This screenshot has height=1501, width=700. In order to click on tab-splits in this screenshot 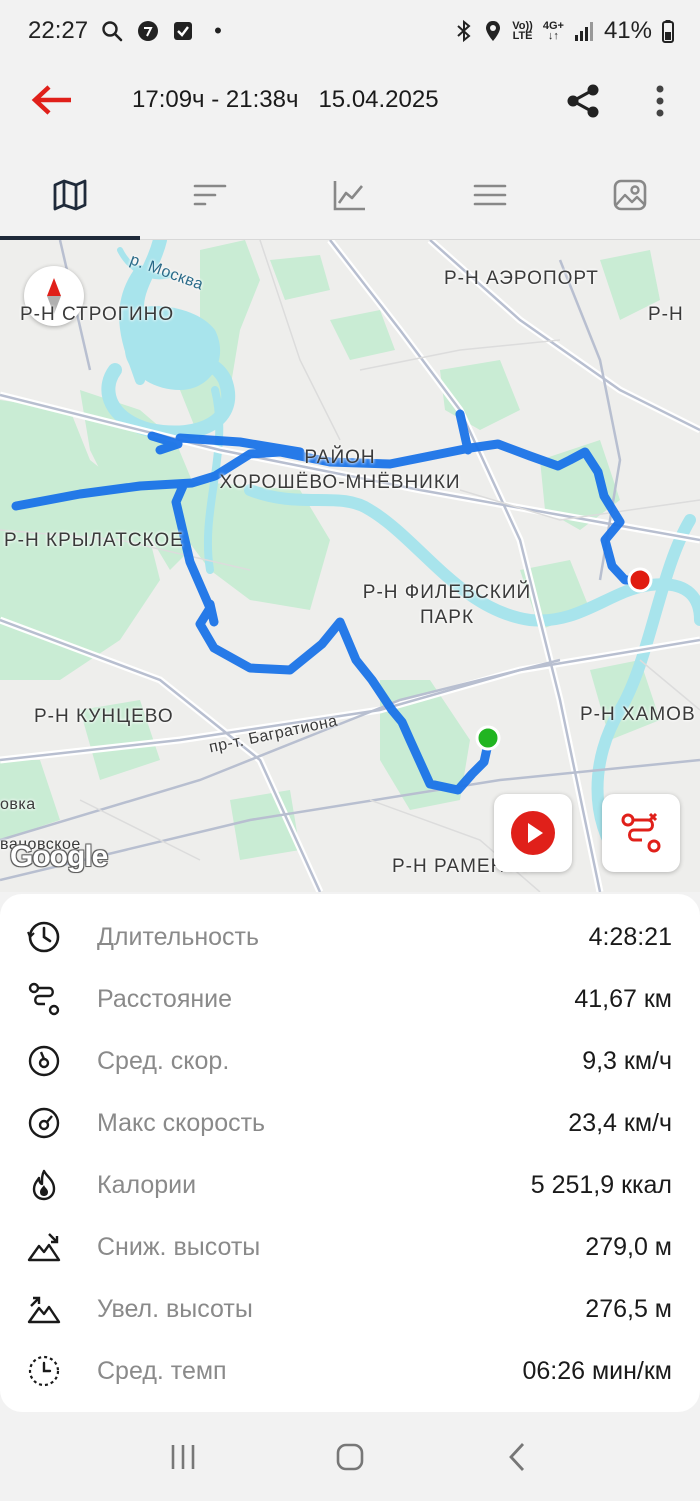, I will do `click(210, 194)`.